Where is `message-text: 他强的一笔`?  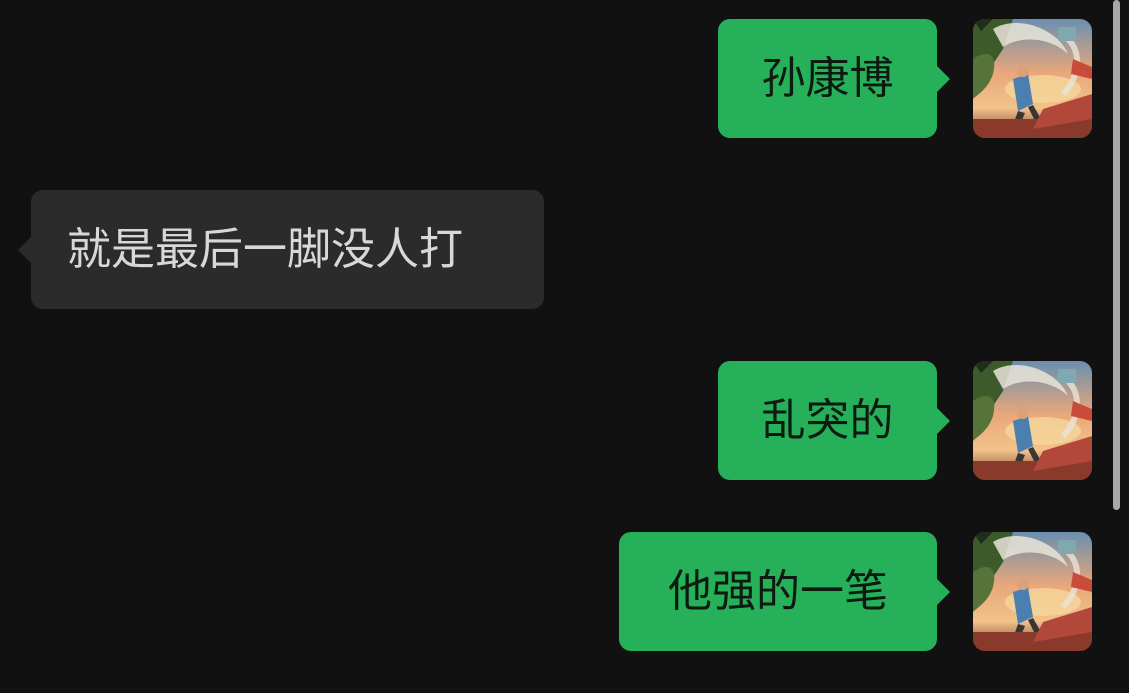 message-text: 他强的一笔 is located at coordinates (778, 591).